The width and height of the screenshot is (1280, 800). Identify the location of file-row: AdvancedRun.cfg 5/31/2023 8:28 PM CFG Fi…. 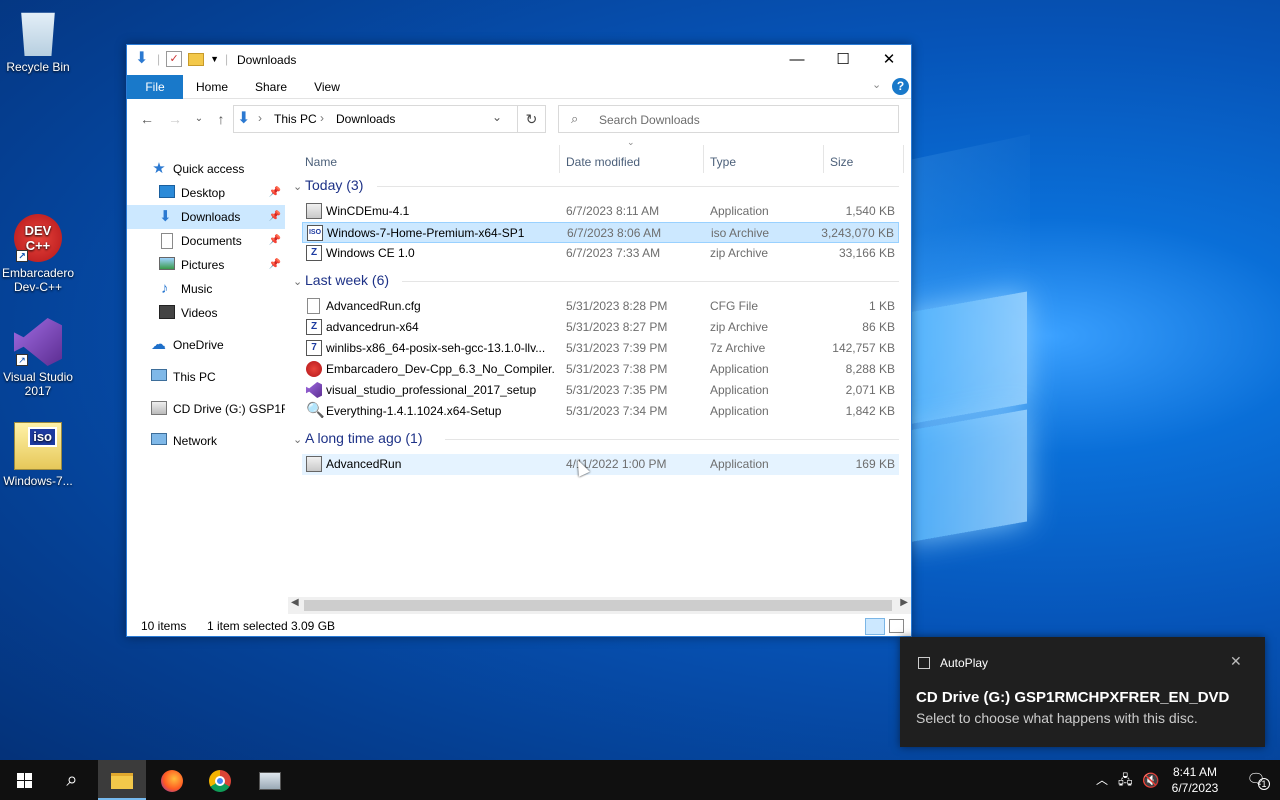
(600, 306).